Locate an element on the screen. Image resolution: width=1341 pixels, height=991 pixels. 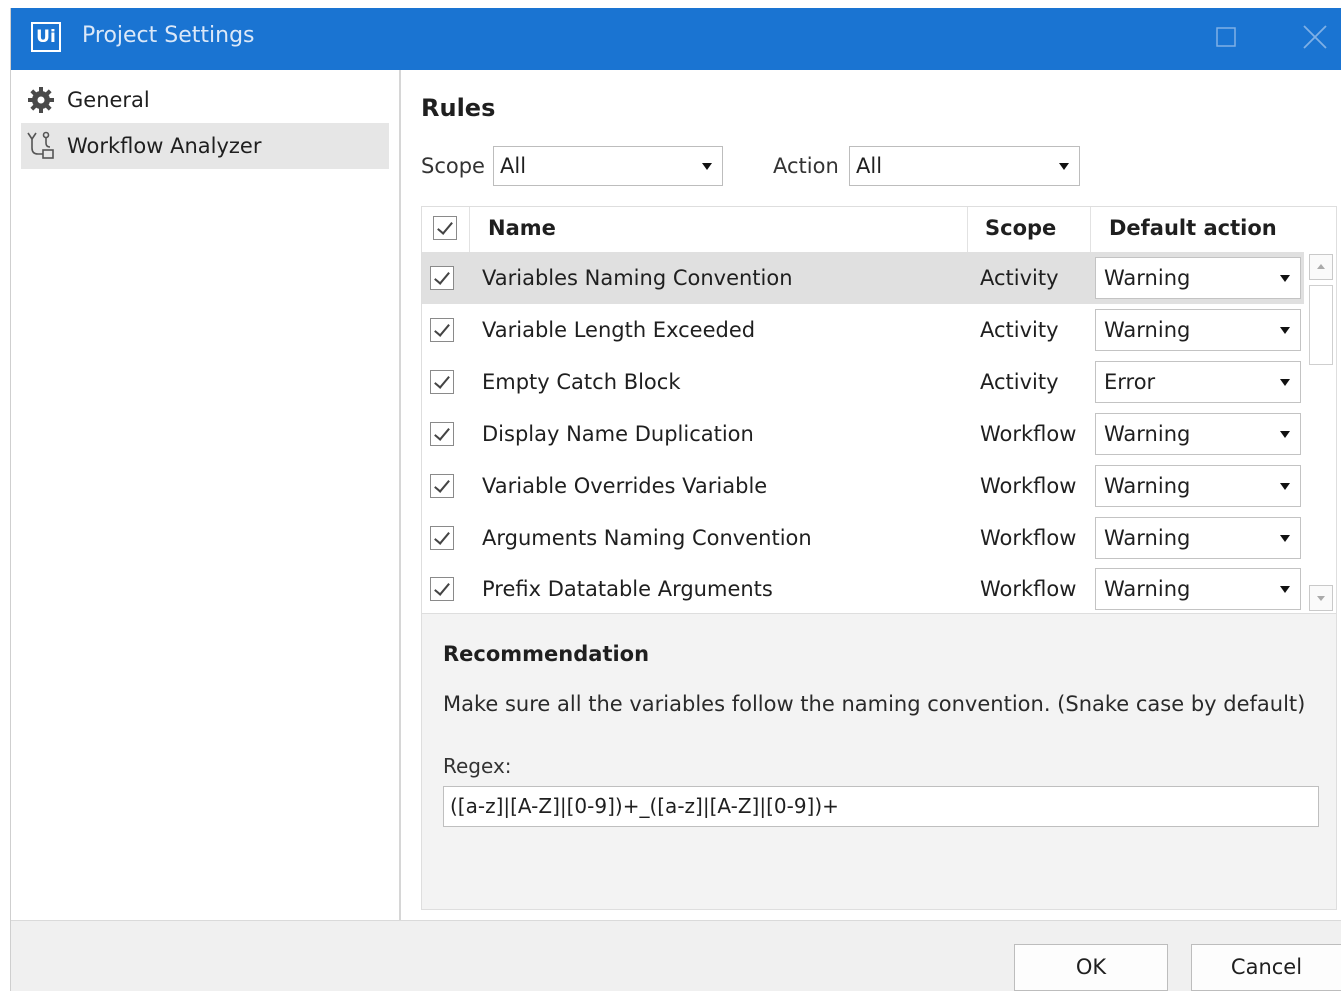
table-header: Name Scope Default action is located at coordinates (863, 230).